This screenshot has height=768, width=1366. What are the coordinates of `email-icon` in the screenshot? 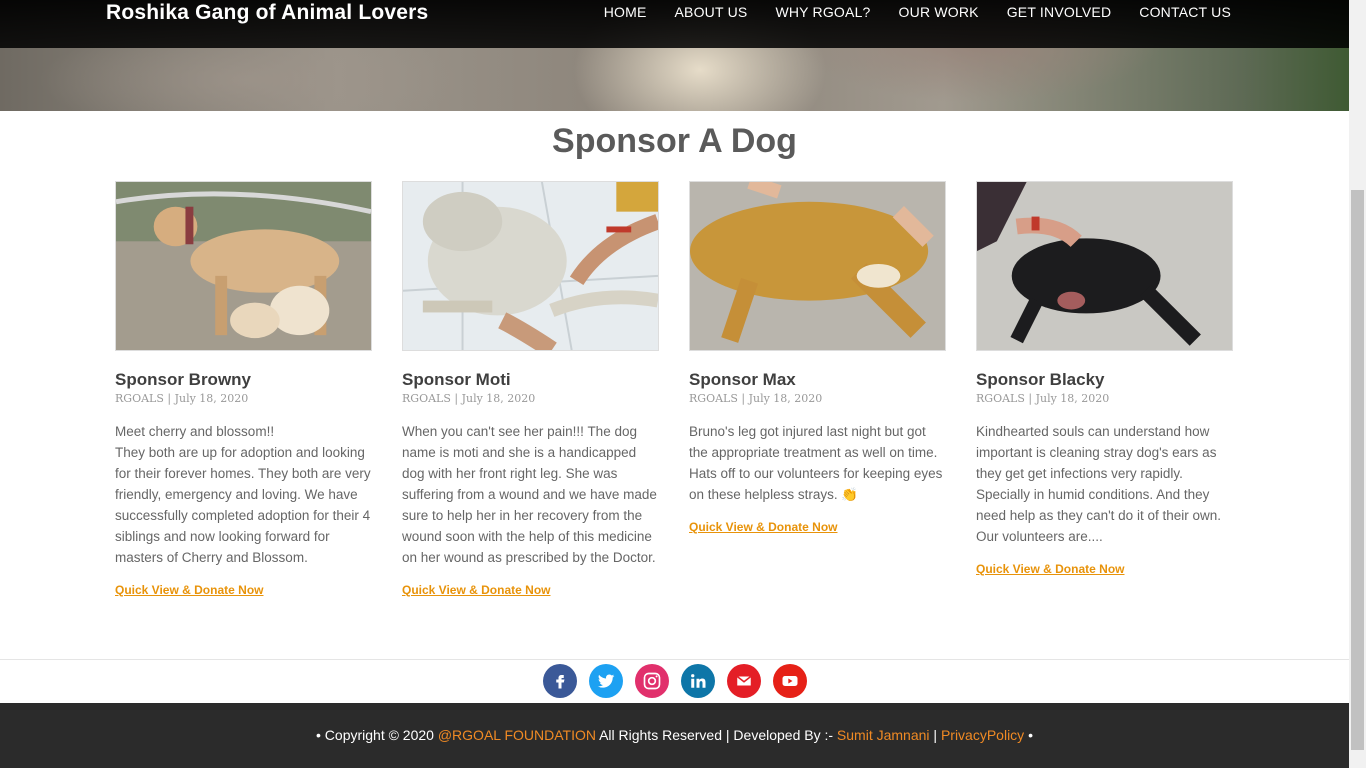 It's located at (743, 681).